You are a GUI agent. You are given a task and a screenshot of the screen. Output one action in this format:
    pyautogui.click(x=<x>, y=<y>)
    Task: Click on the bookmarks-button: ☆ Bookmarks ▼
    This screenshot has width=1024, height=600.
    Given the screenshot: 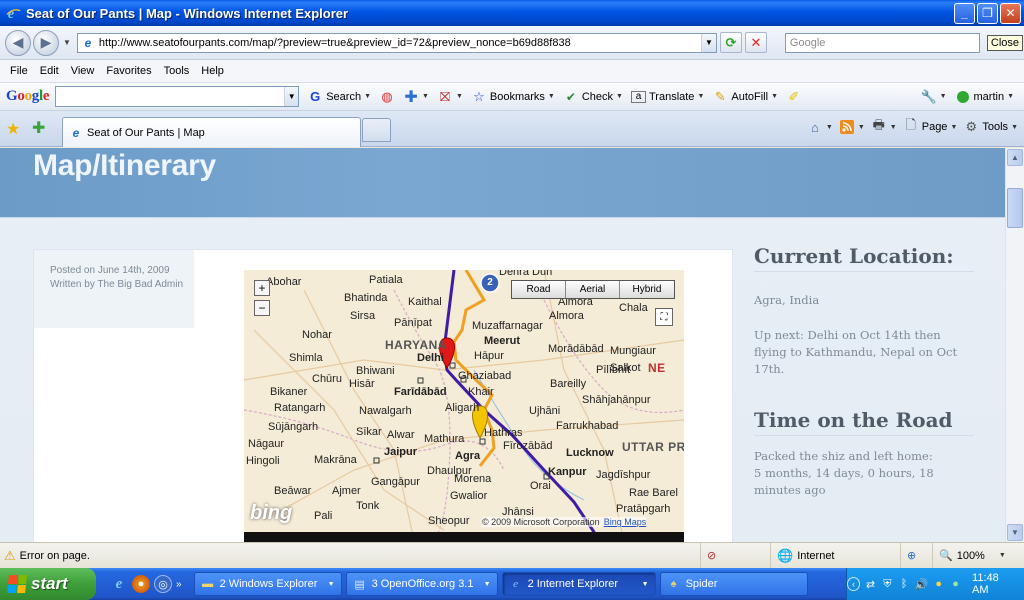 What is the action you would take?
    pyautogui.click(x=513, y=97)
    